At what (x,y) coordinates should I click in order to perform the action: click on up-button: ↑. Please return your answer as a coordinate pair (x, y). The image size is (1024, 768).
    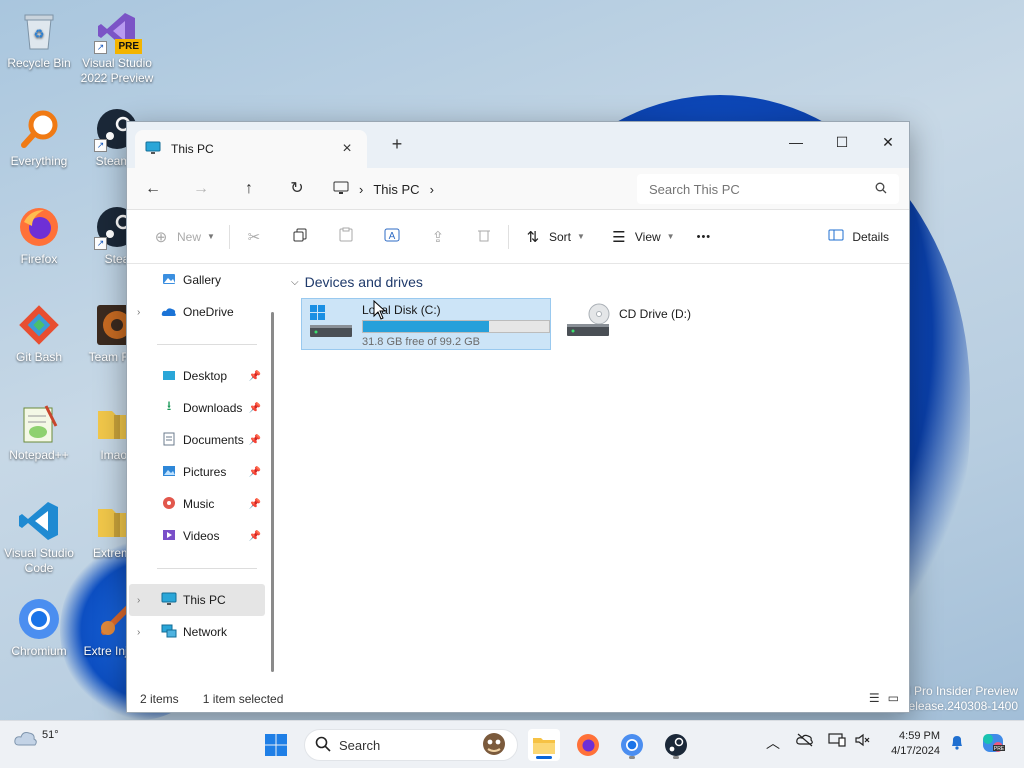
    Looking at the image, I should click on (249, 190).